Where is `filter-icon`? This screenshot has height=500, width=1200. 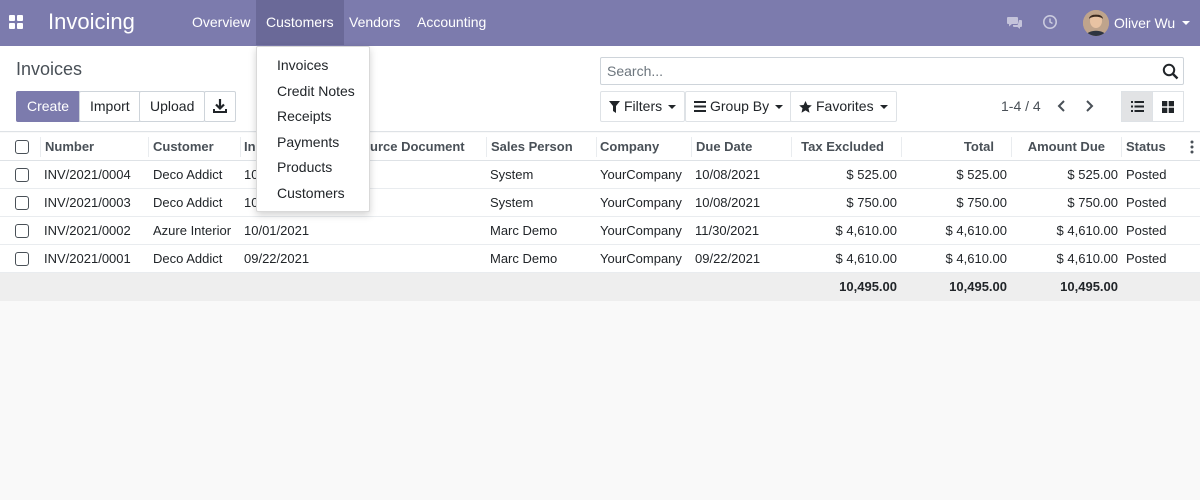 filter-icon is located at coordinates (614, 106).